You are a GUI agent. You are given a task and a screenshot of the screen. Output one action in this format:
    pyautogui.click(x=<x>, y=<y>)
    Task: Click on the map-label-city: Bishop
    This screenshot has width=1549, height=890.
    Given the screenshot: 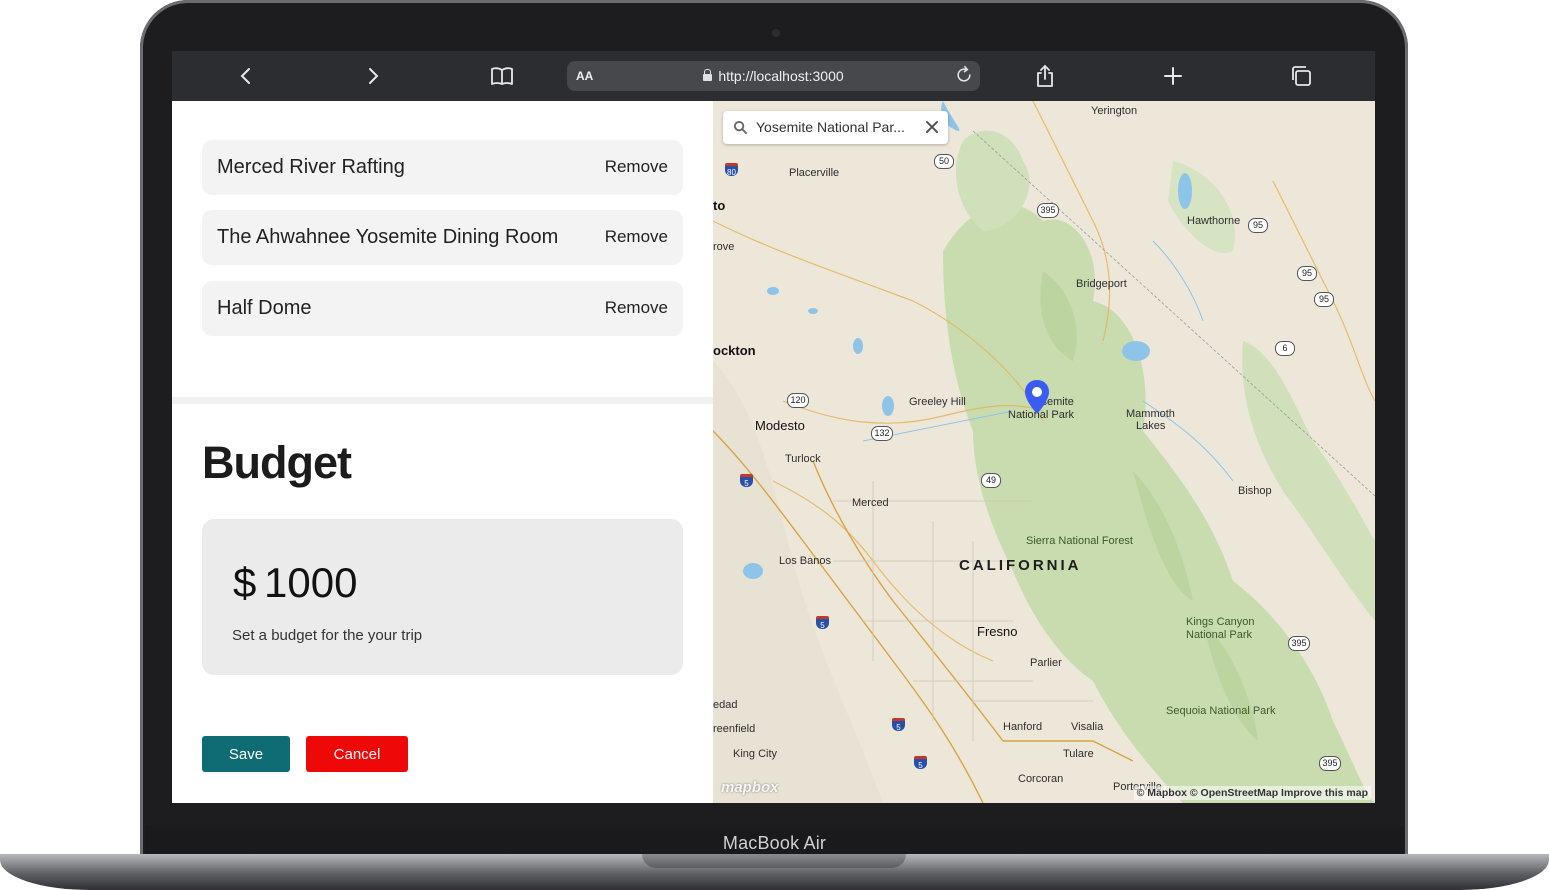 What is the action you would take?
    pyautogui.click(x=1255, y=491)
    